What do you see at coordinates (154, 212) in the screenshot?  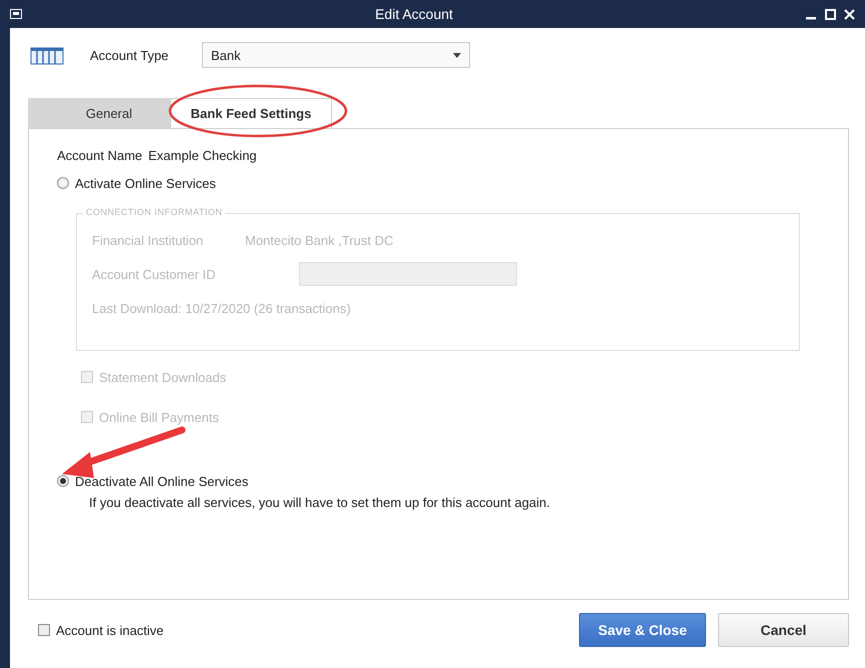 I see `group-title: CONNECTION INFORMATION` at bounding box center [154, 212].